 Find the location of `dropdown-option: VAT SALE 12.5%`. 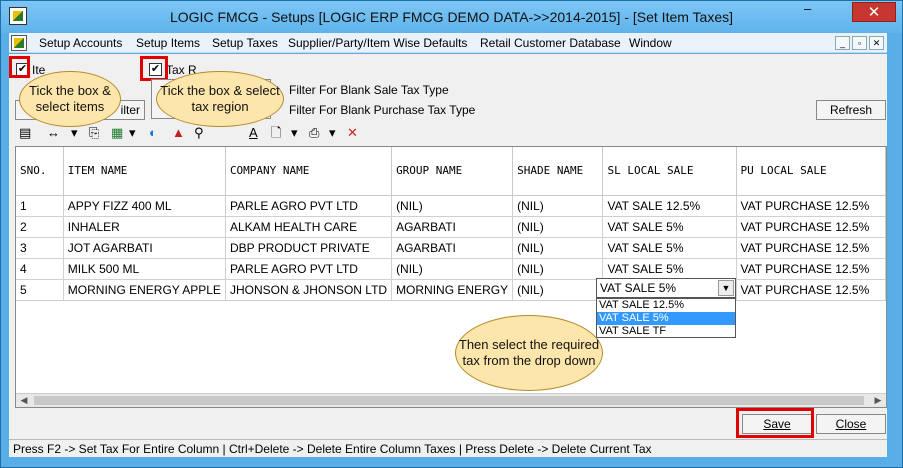

dropdown-option: VAT SALE 12.5% is located at coordinates (666, 305).